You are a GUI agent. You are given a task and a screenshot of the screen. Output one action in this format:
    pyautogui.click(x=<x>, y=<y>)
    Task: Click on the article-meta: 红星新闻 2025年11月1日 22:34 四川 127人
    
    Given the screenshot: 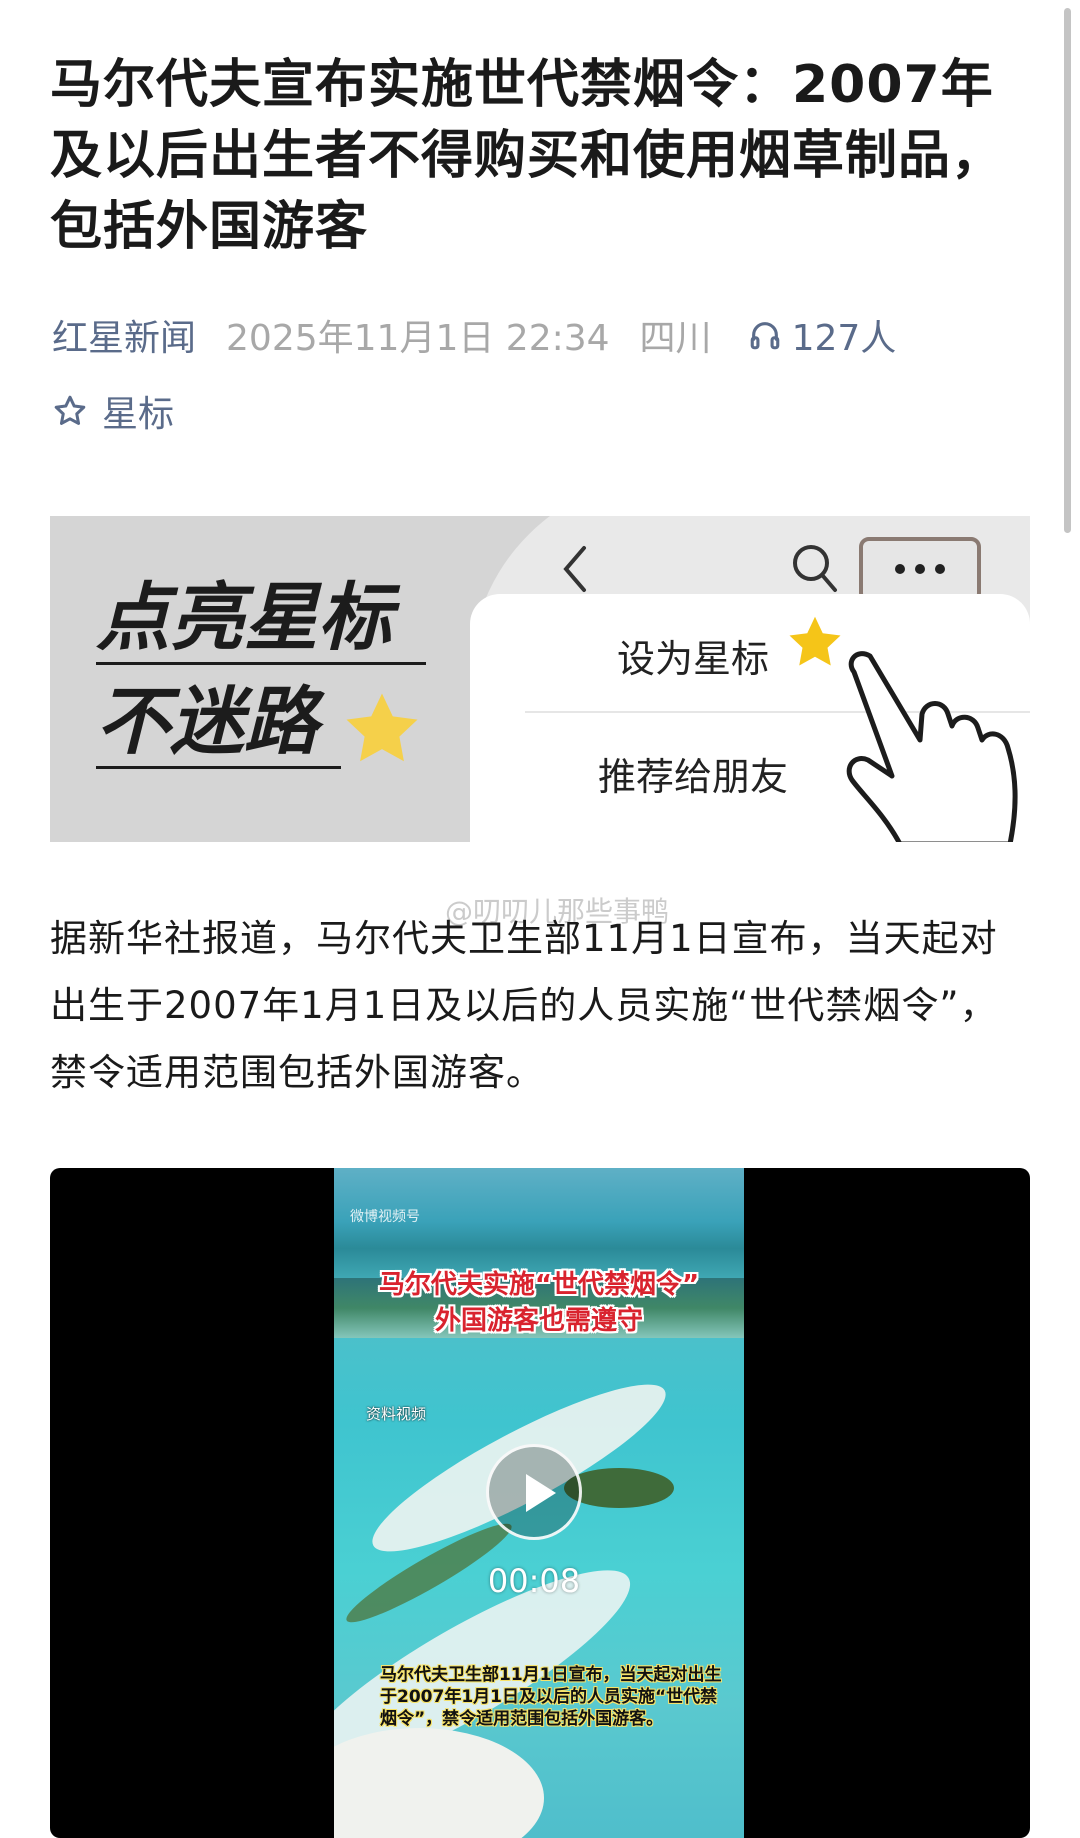 What is the action you would take?
    pyautogui.click(x=474, y=335)
    